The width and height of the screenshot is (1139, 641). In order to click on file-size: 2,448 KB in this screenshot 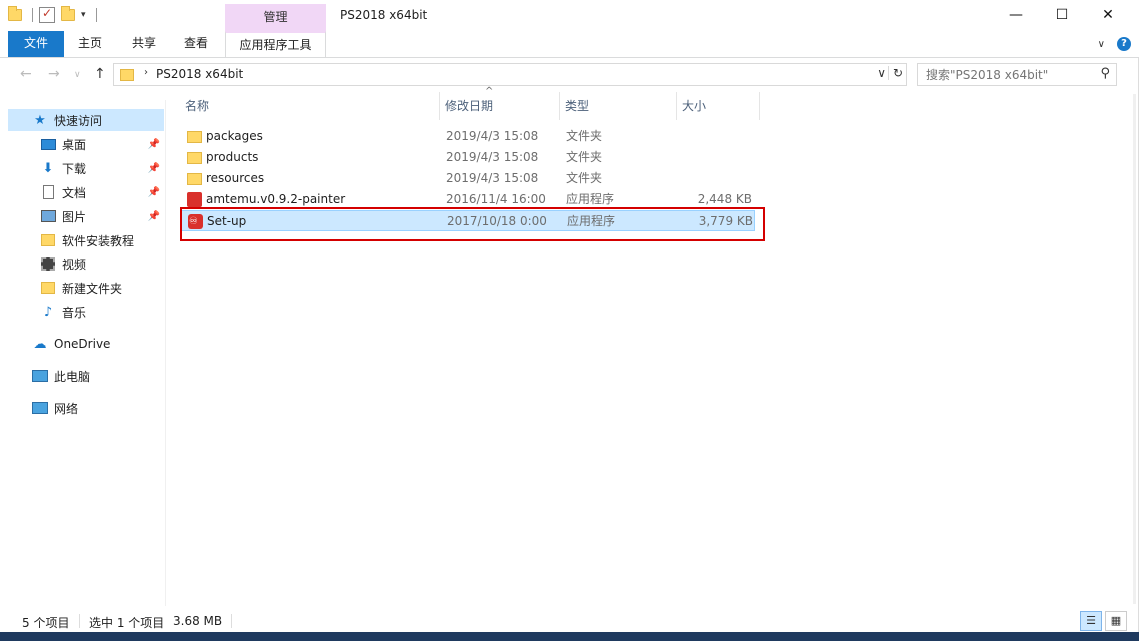, I will do `click(724, 199)`.